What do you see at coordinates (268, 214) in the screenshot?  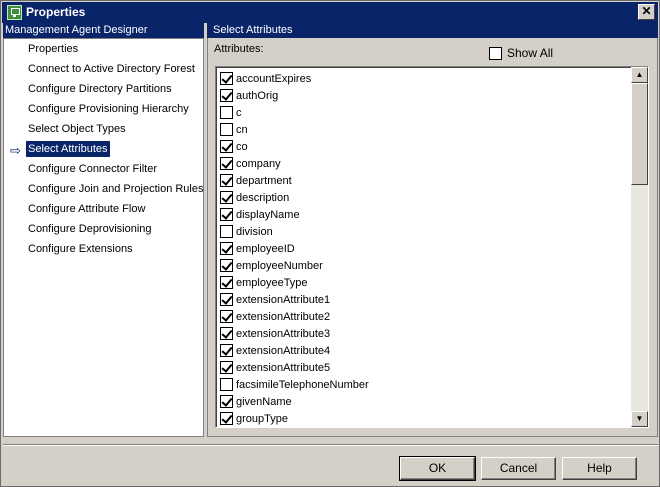 I see `attribute-name: displayName` at bounding box center [268, 214].